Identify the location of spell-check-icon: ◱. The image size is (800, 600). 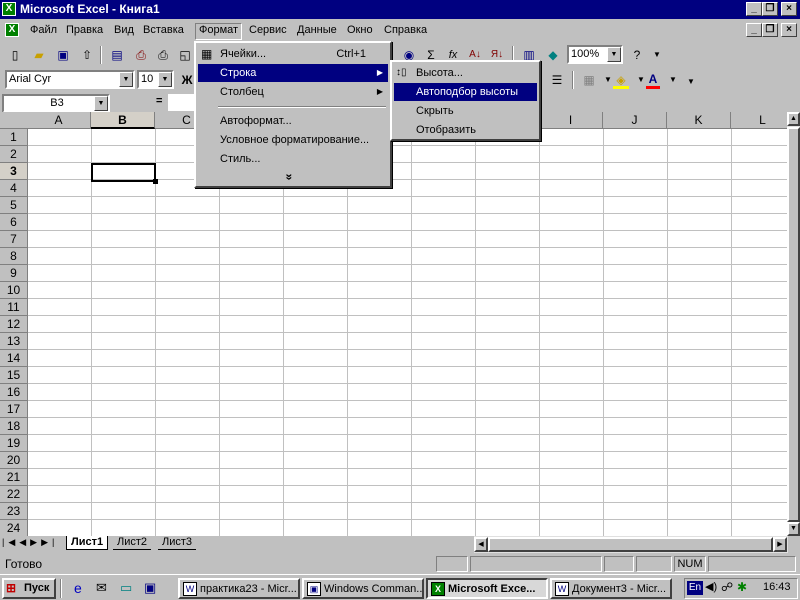
(185, 55).